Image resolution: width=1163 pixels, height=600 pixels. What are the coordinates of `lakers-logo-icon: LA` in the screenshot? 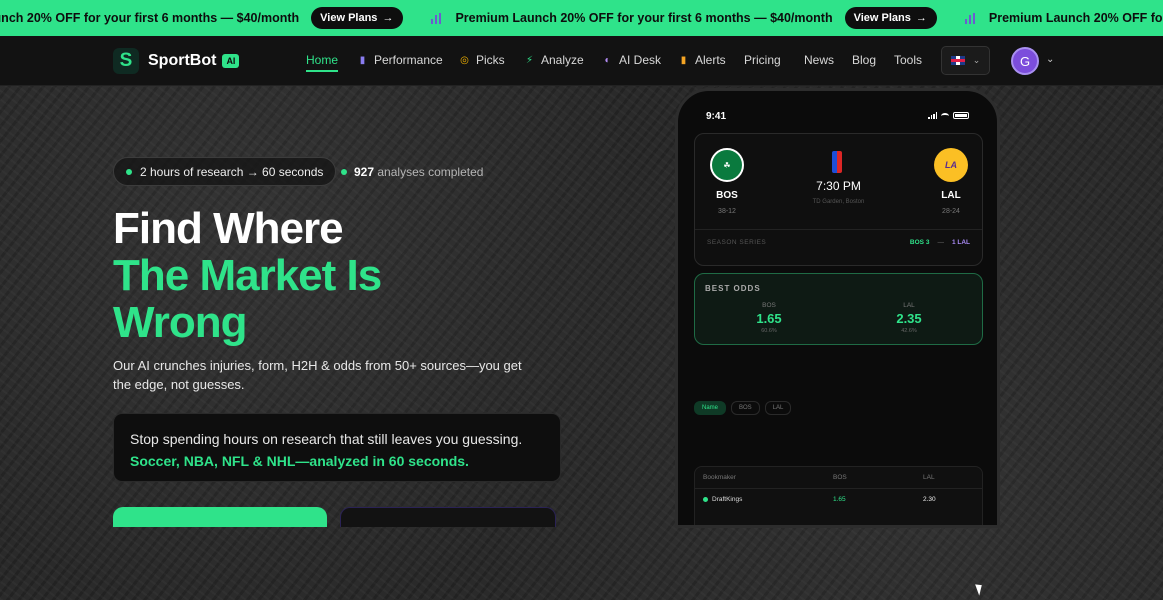 It's located at (951, 165).